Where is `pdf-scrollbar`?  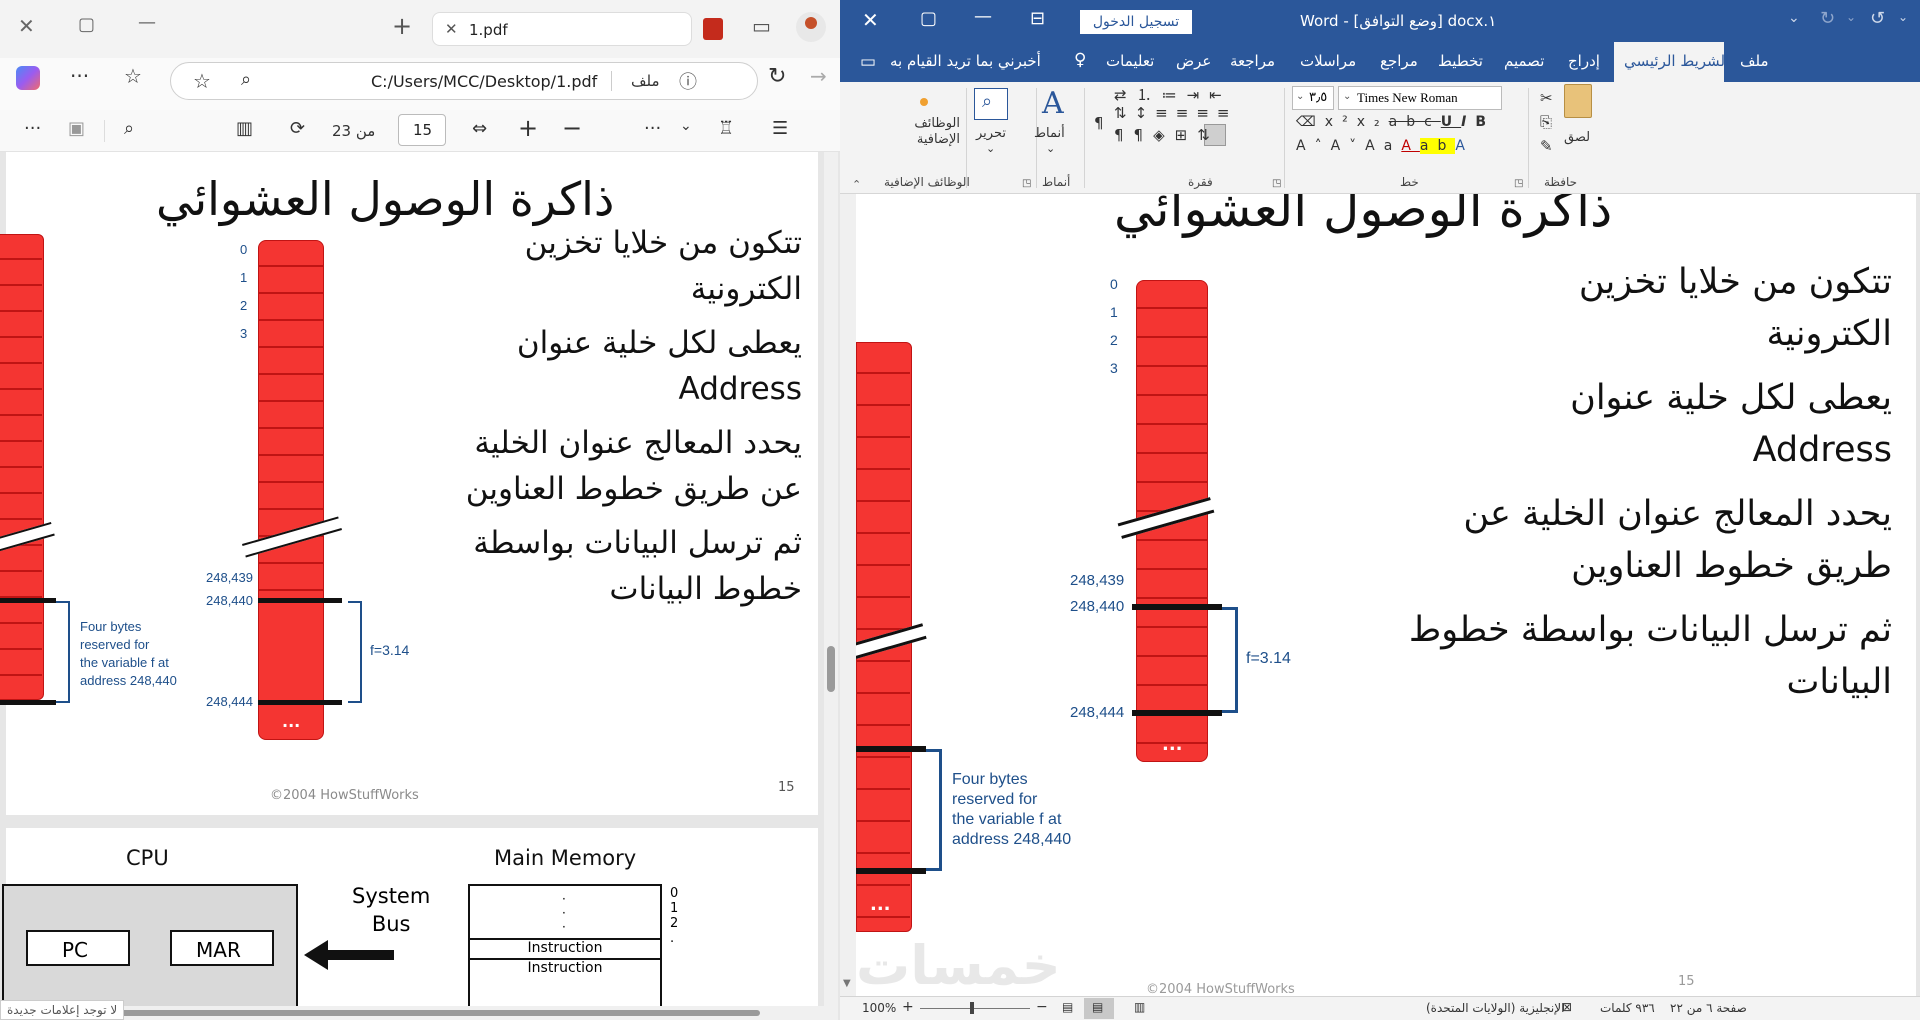
pdf-scrollbar is located at coordinates (831, 586).